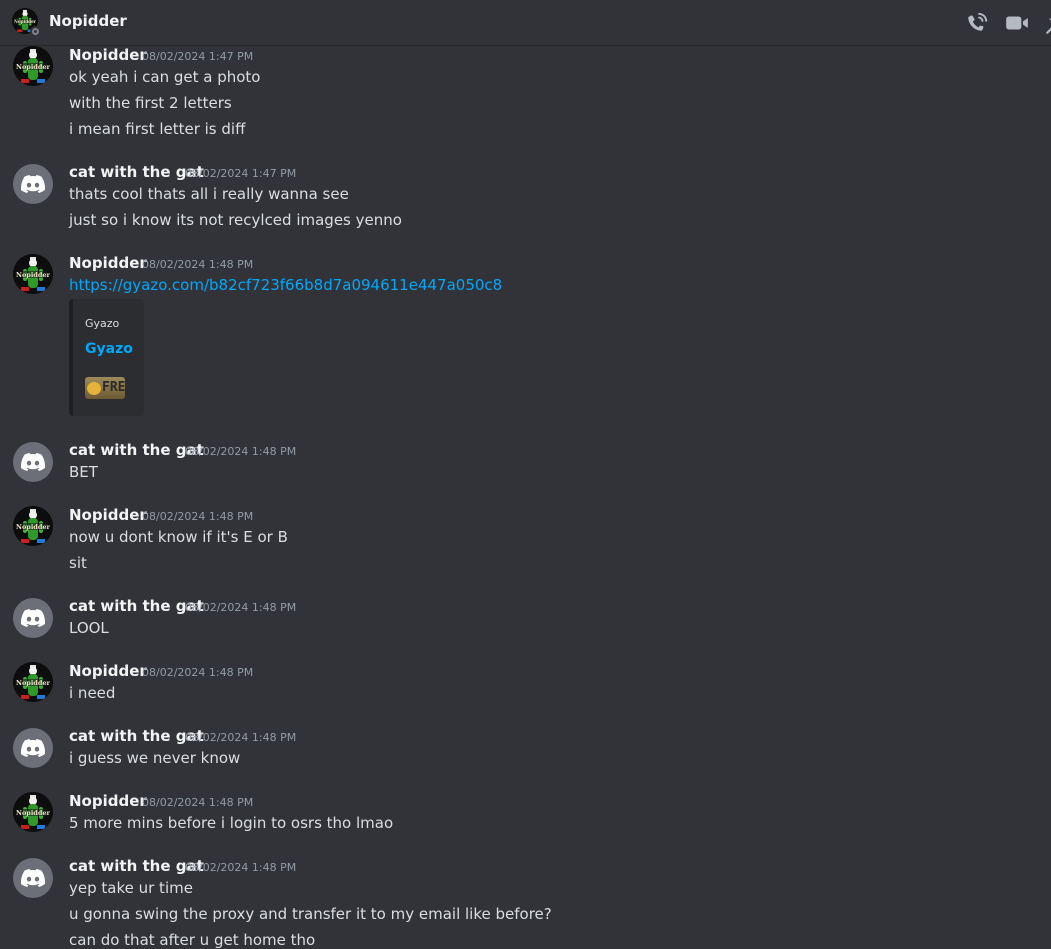  What do you see at coordinates (94, 388) in the screenshot?
I see `coin-icon` at bounding box center [94, 388].